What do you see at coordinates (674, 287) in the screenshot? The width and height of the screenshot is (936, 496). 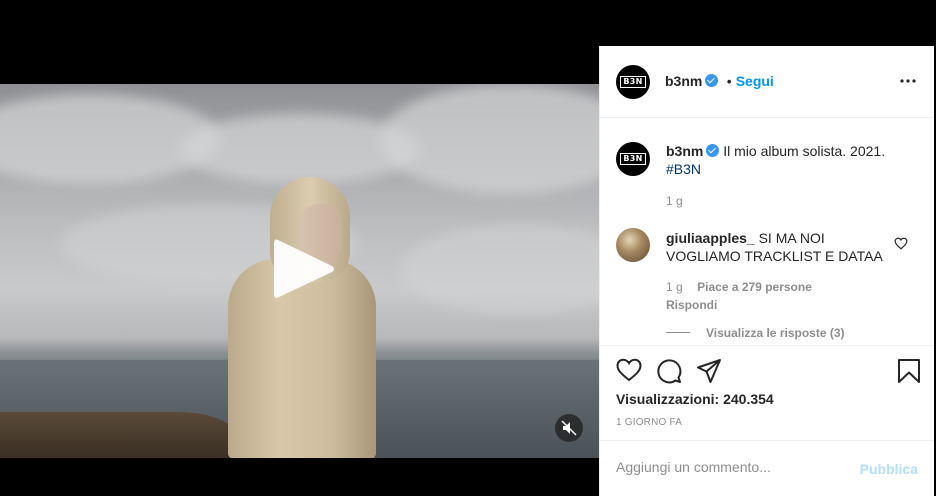 I see `comment-age: 1 g` at bounding box center [674, 287].